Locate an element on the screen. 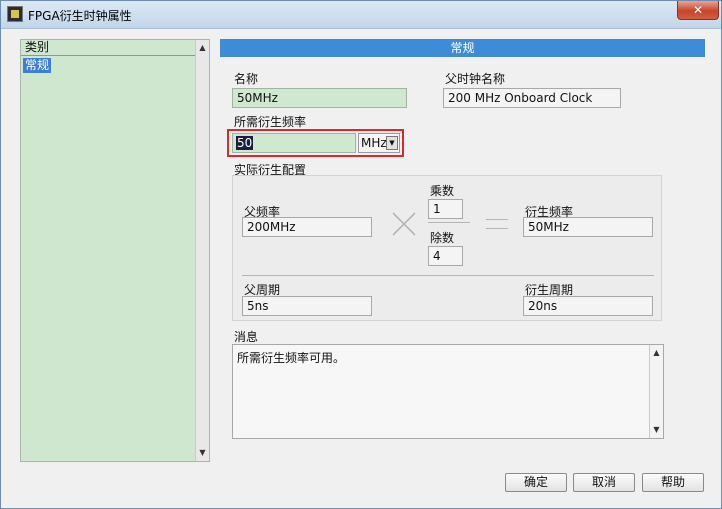  close-button: ✕ is located at coordinates (698, 10).